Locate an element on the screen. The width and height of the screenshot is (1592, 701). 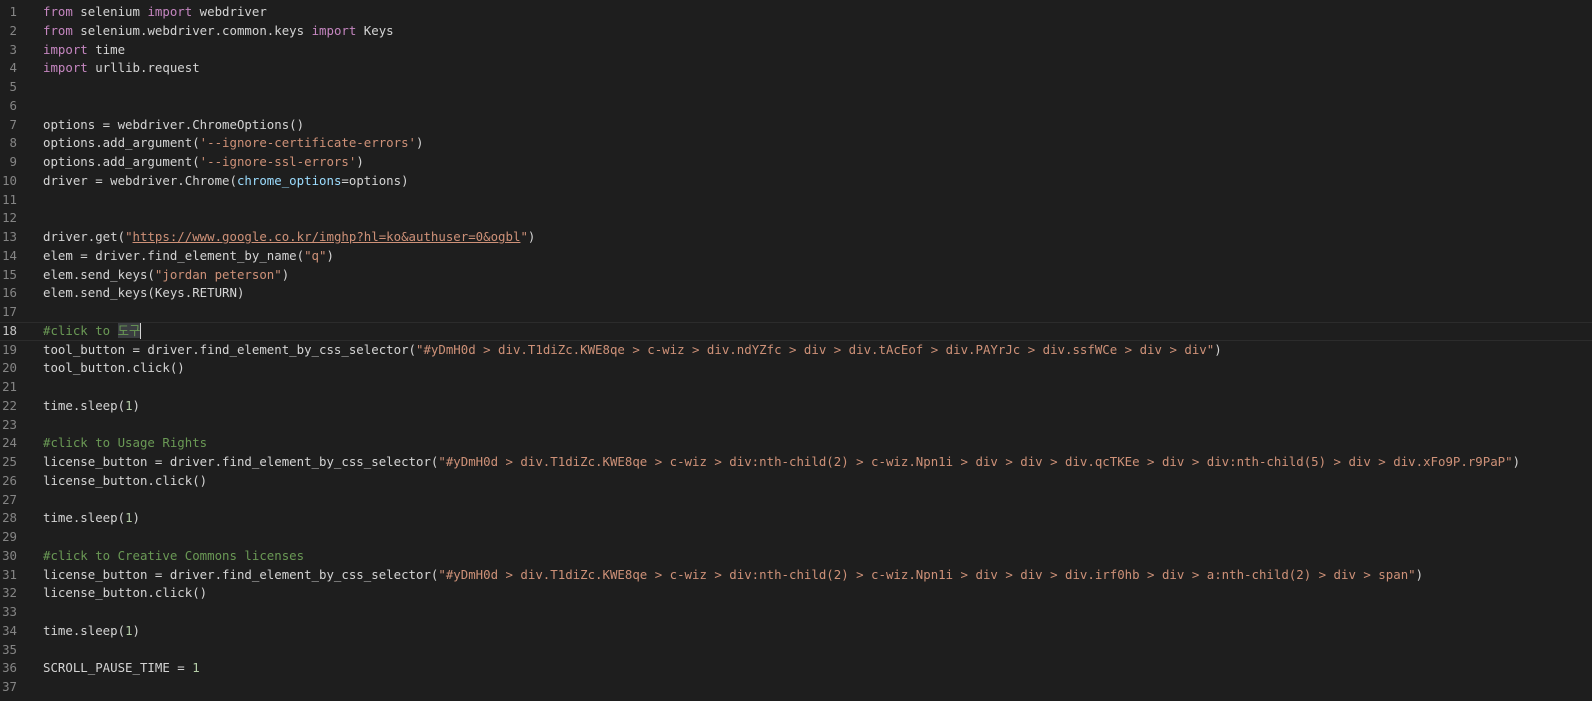
code-line: 3 import time is located at coordinates (796, 50).